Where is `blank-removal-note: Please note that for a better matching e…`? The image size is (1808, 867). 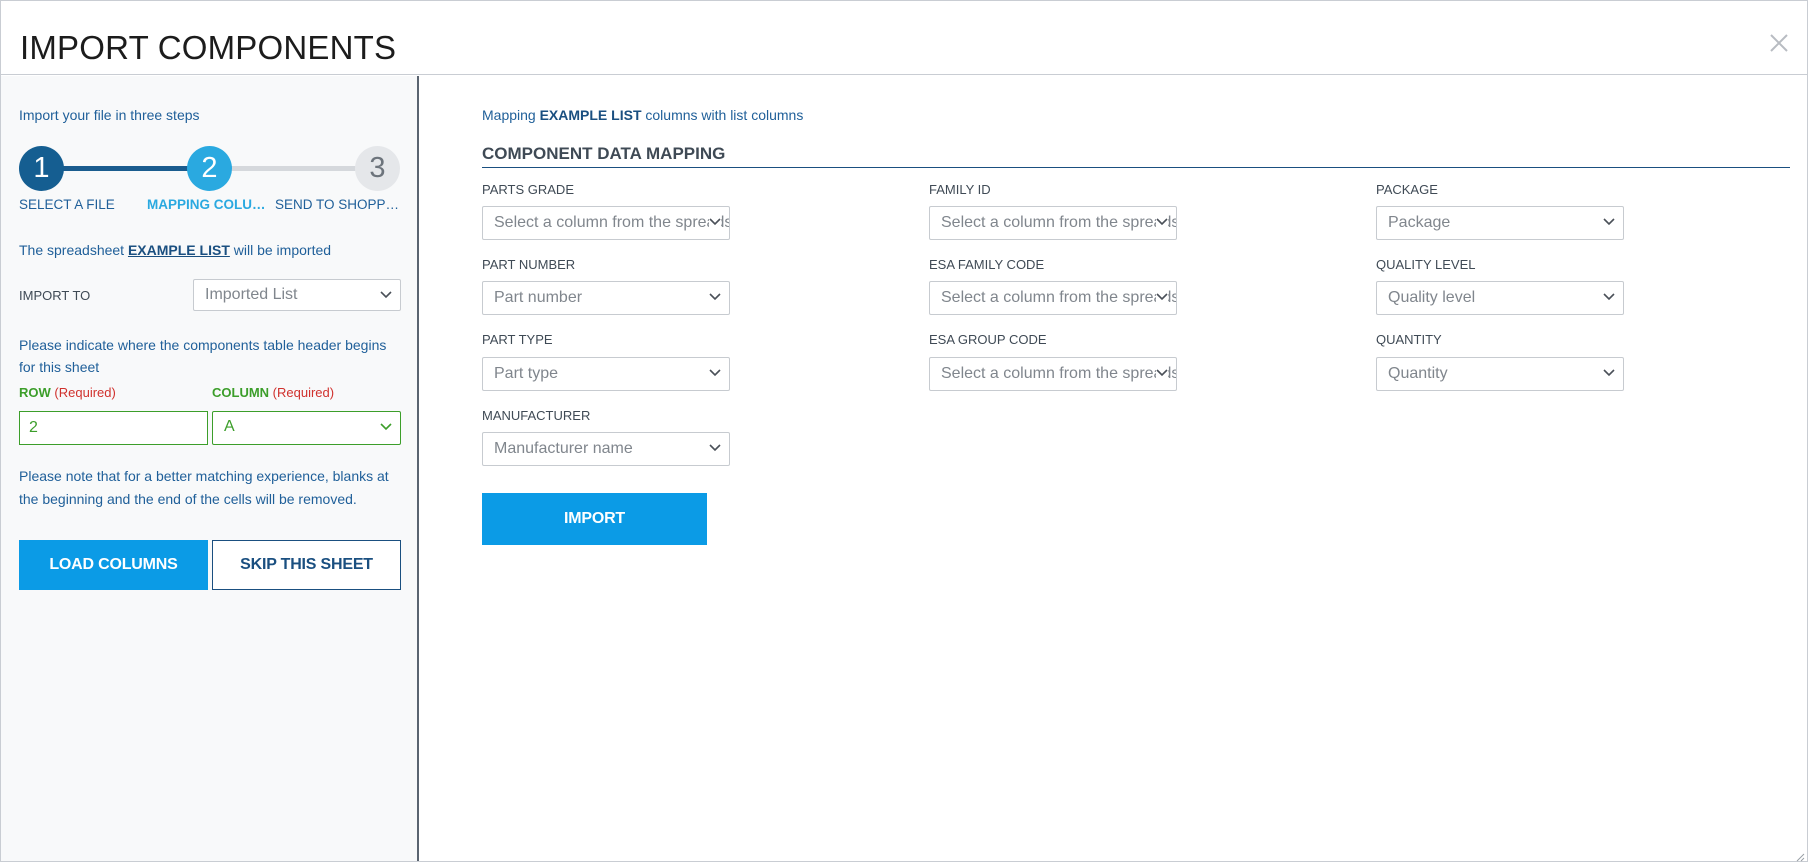
blank-removal-note: Please note that for a better matching e… is located at coordinates (204, 487).